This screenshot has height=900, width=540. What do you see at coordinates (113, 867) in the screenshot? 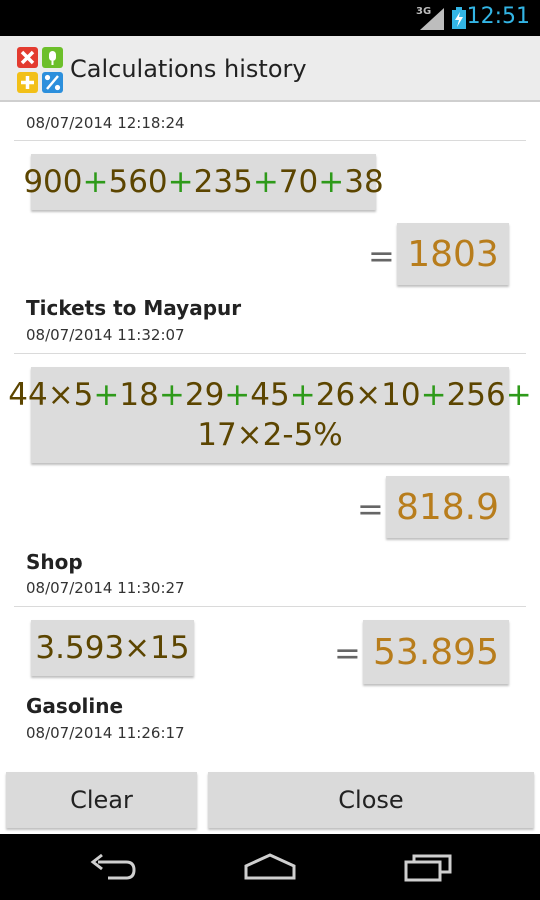
I see `back-icon` at bounding box center [113, 867].